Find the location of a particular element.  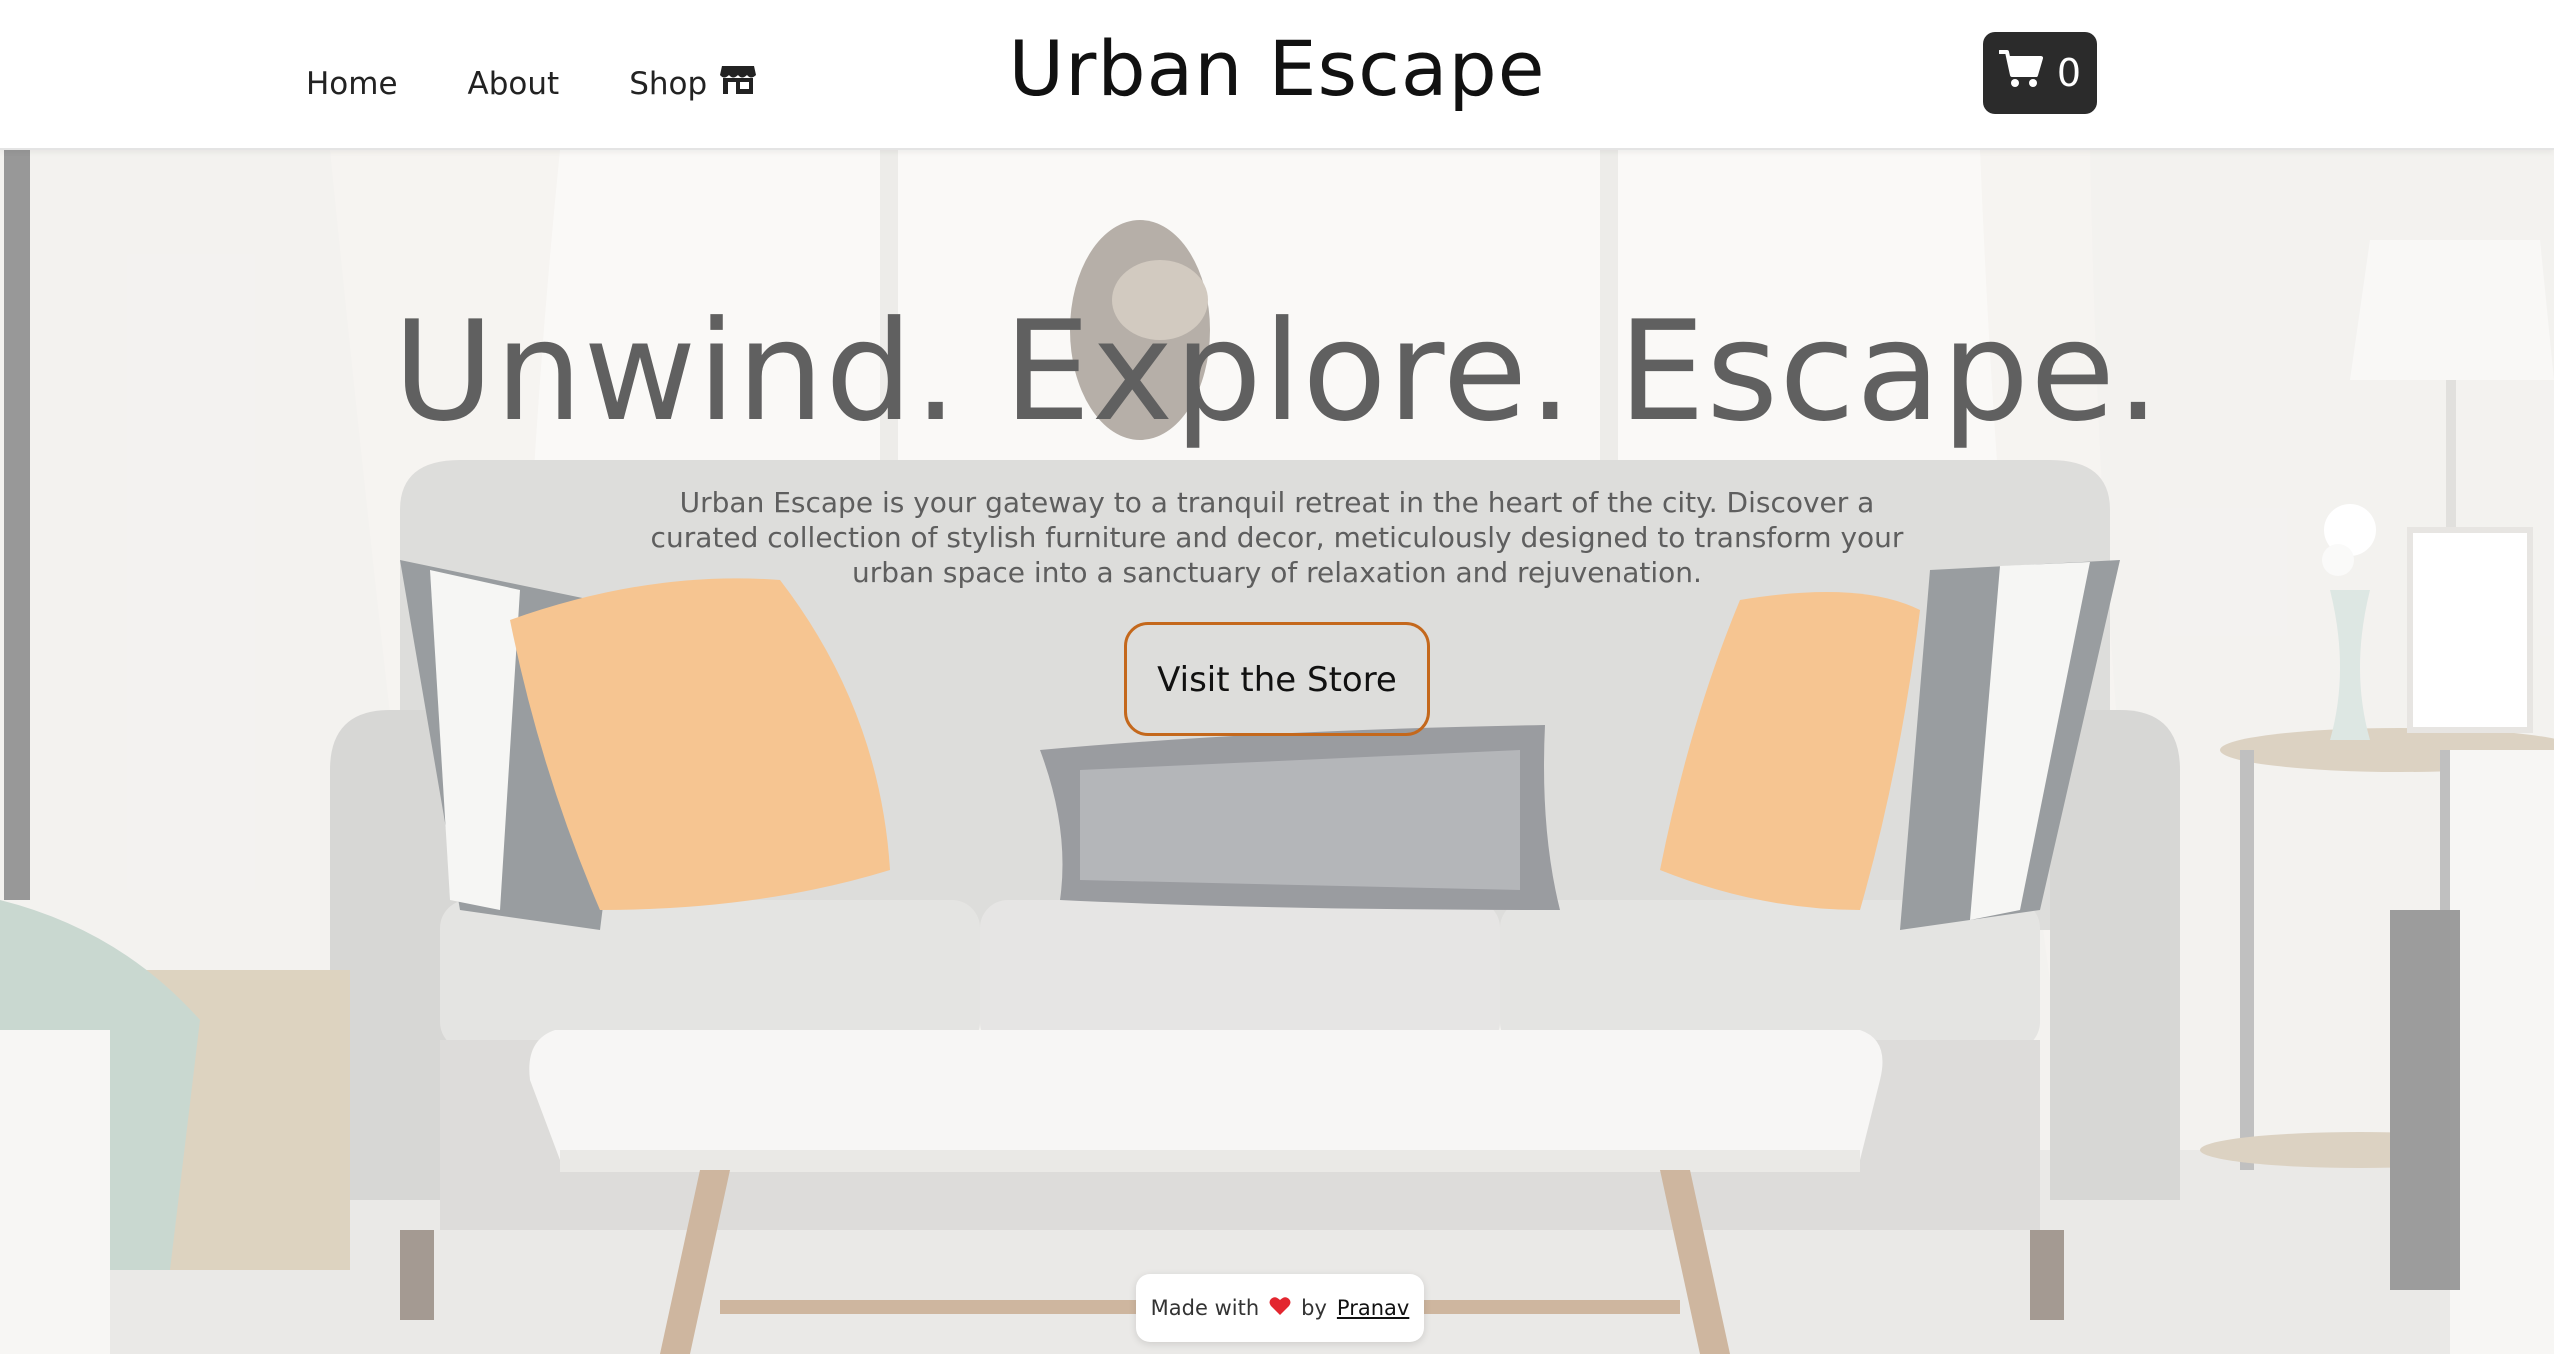

nav-link-about-label: About is located at coordinates (513, 84).